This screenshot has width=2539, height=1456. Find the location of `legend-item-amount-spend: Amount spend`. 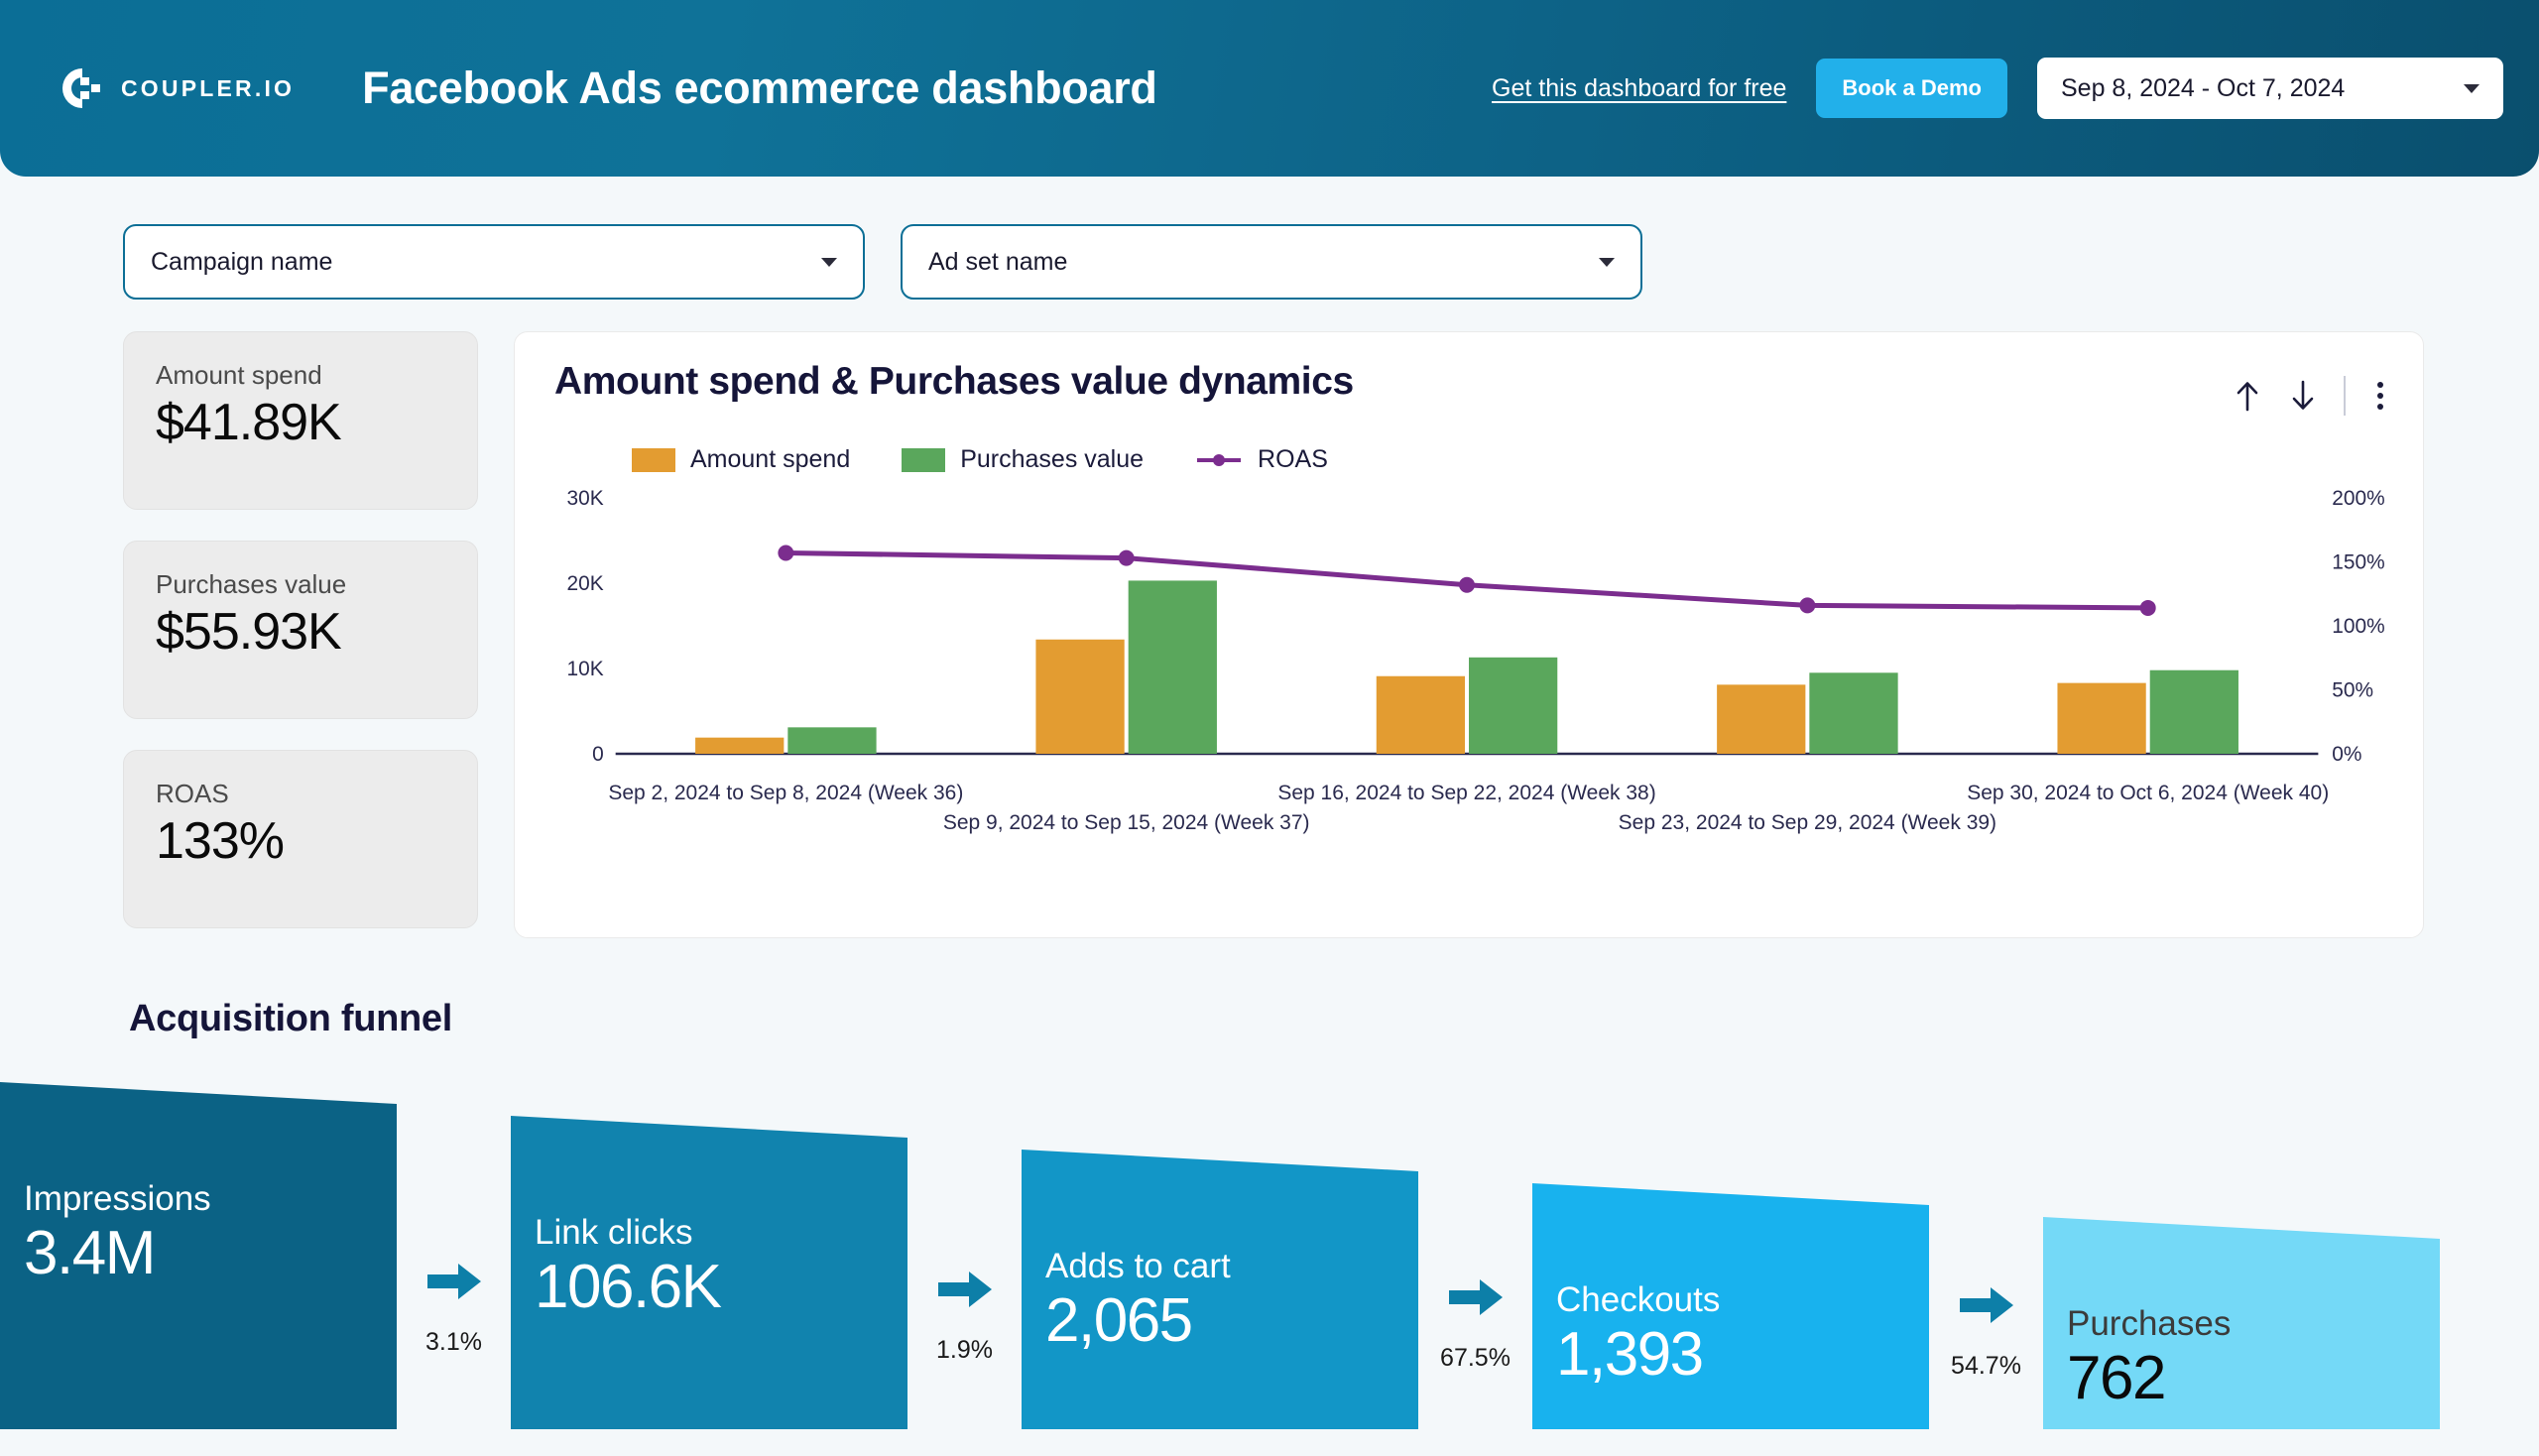

legend-item-amount-spend: Amount spend is located at coordinates (741, 459).